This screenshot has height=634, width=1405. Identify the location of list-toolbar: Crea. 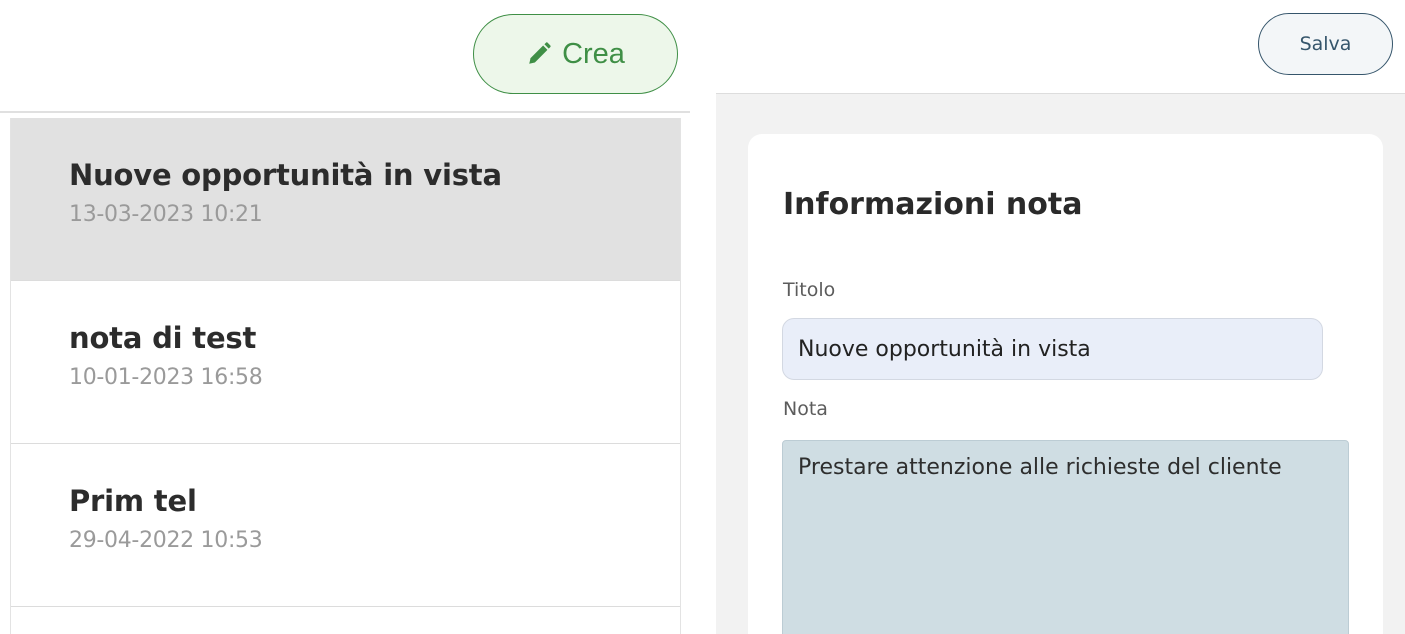
(345, 56).